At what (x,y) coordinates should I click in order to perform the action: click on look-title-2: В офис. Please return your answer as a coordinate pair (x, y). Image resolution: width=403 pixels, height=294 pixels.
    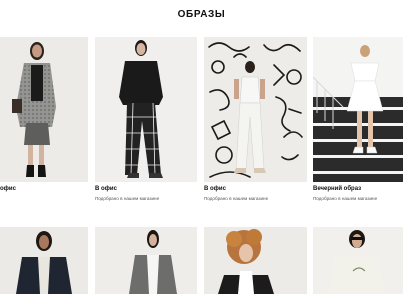
    Looking at the image, I should click on (106, 189).